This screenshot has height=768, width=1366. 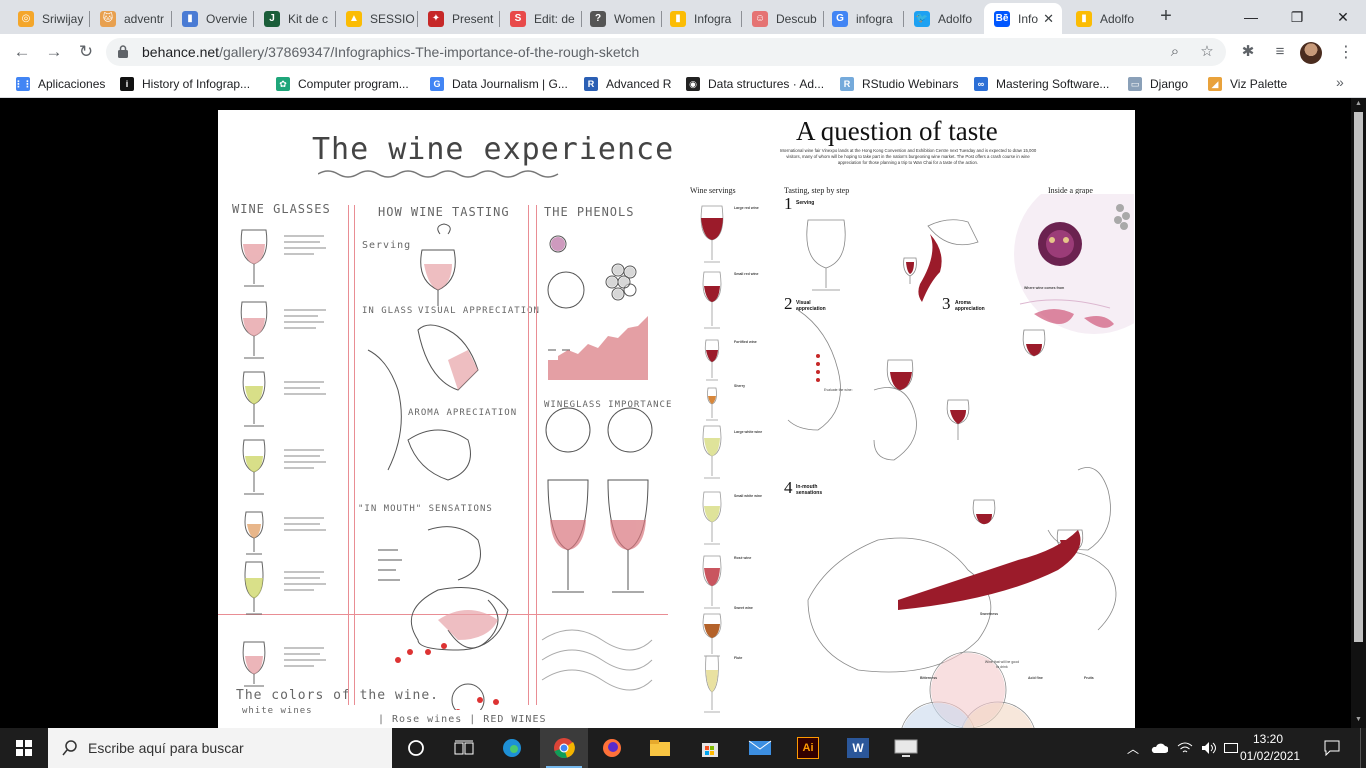 What do you see at coordinates (1340, 82) in the screenshot?
I see `bookmarks-overflow-icon: »` at bounding box center [1340, 82].